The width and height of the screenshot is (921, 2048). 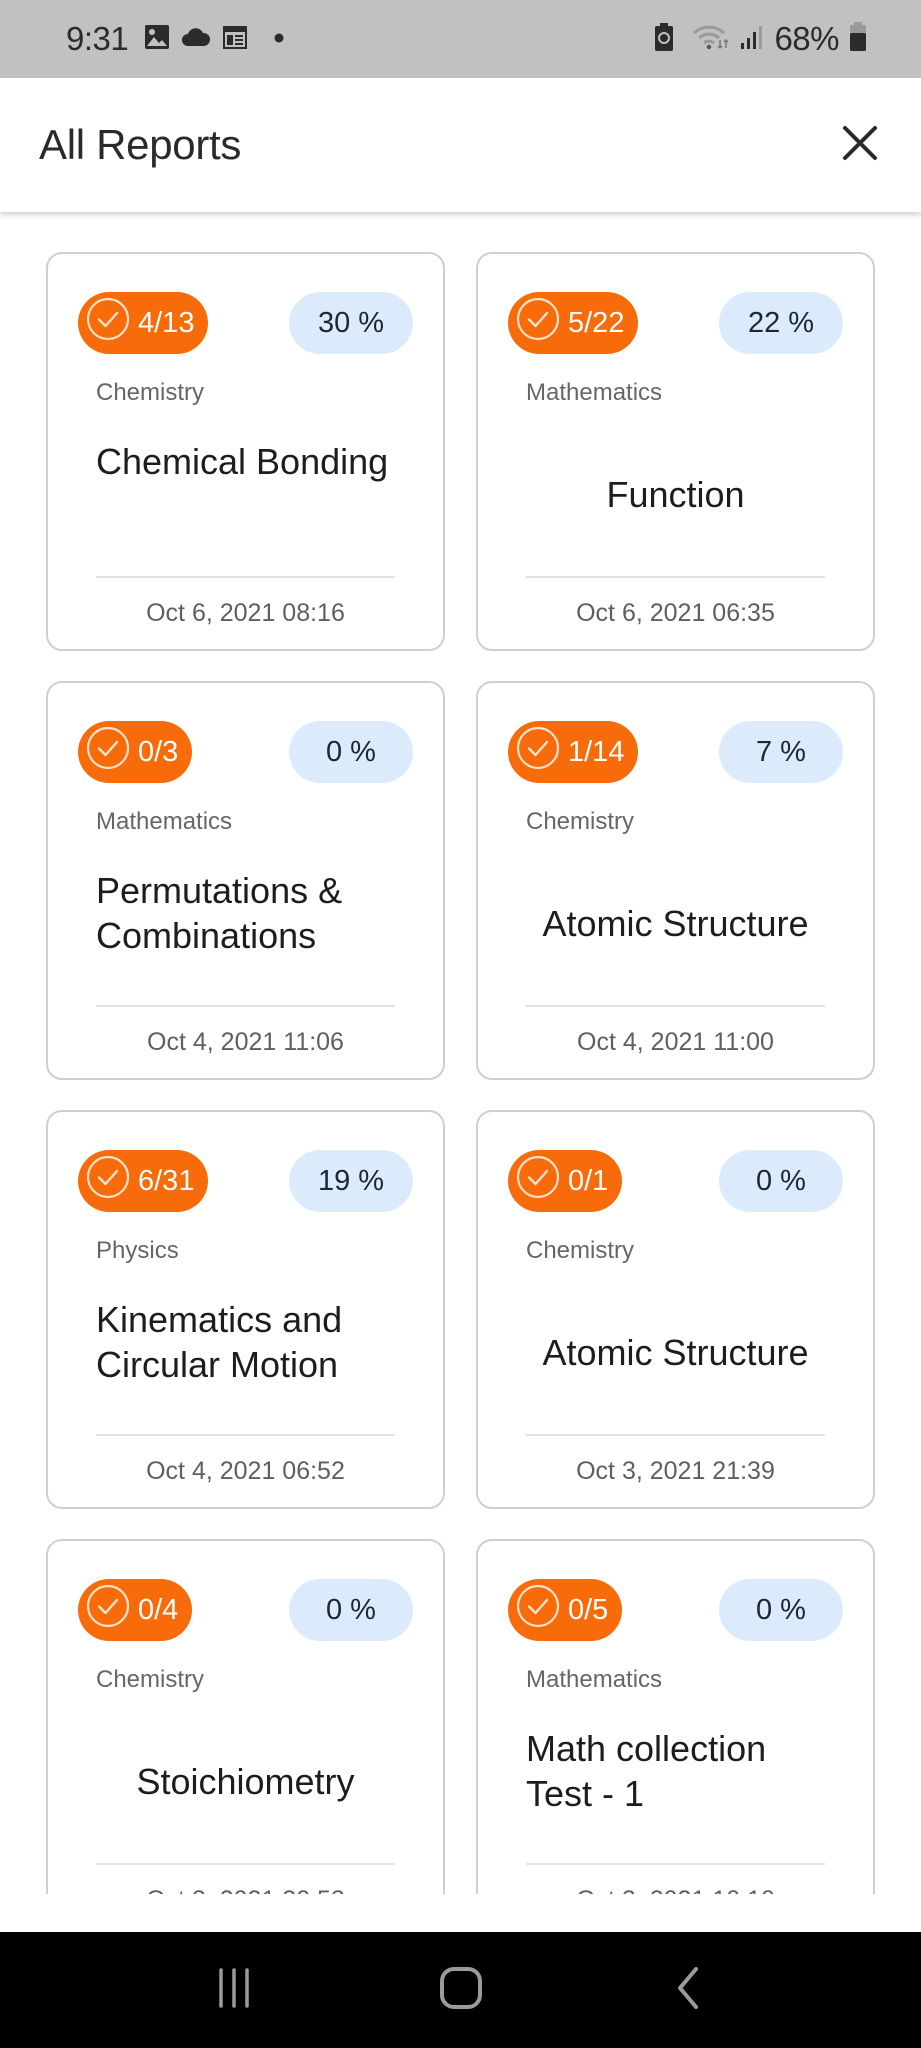 I want to click on cloud-icon, so click(x=196, y=39).